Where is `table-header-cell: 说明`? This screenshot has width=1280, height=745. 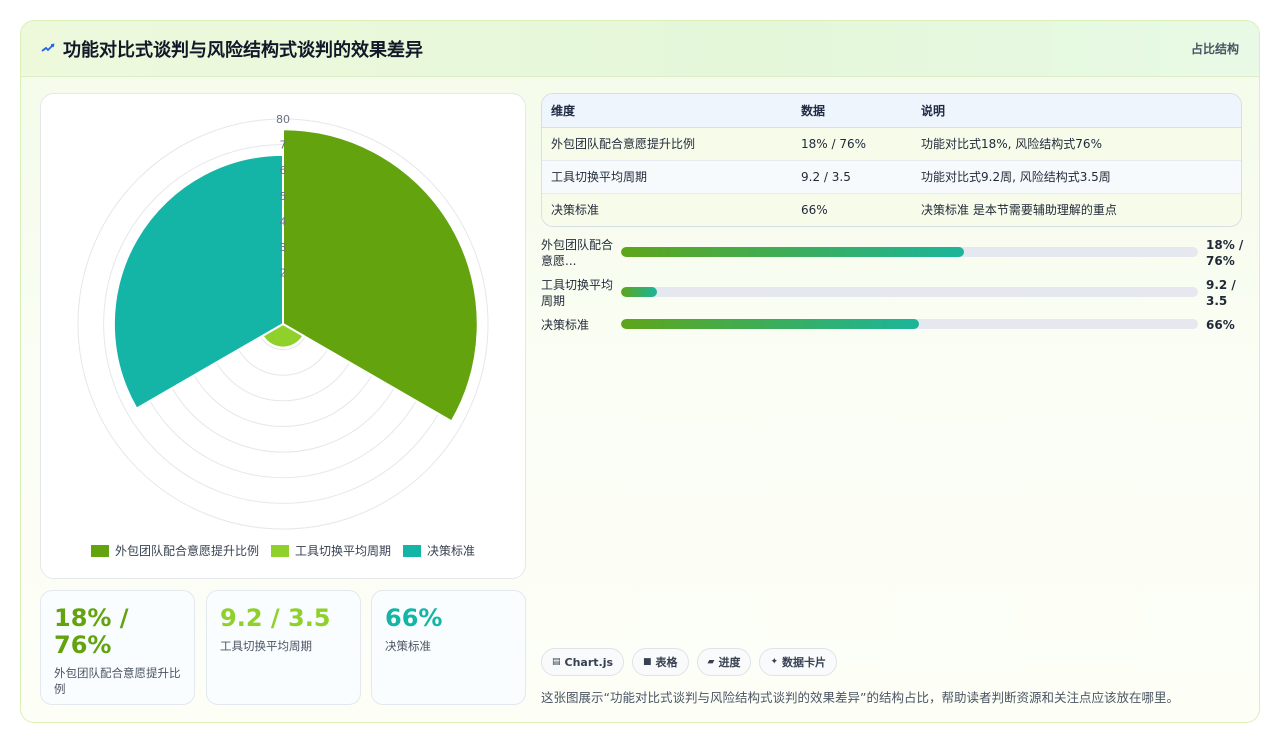 table-header-cell: 说明 is located at coordinates (1076, 111).